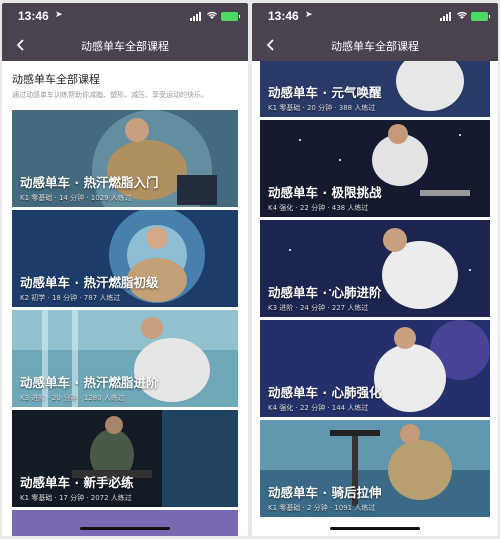  Describe the element at coordinates (77, 482) in the screenshot. I see `course-title: 动感单车 · 新手必练` at that location.